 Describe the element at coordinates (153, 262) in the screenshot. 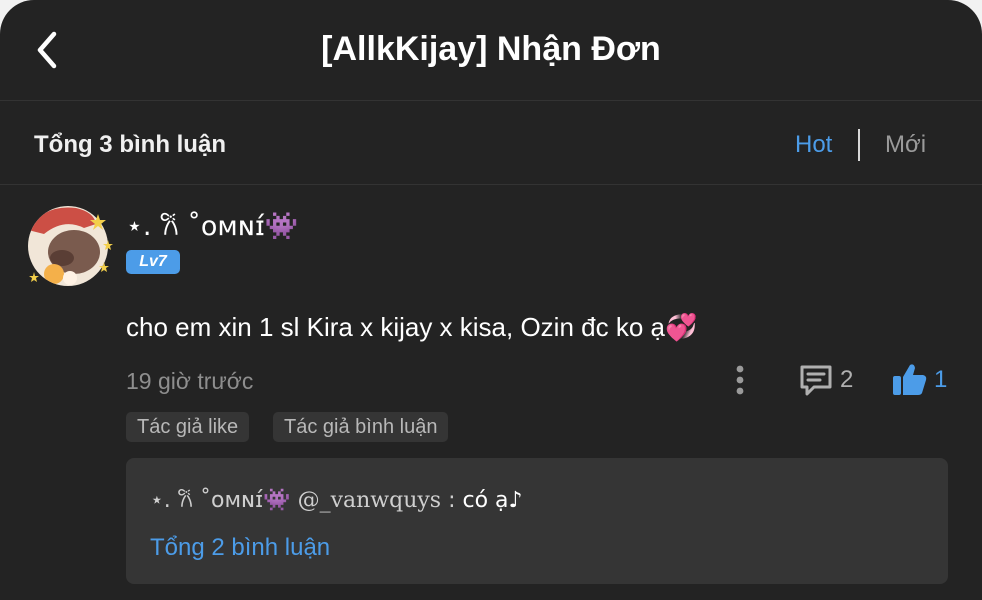

I see `level-badge: Lv7` at that location.